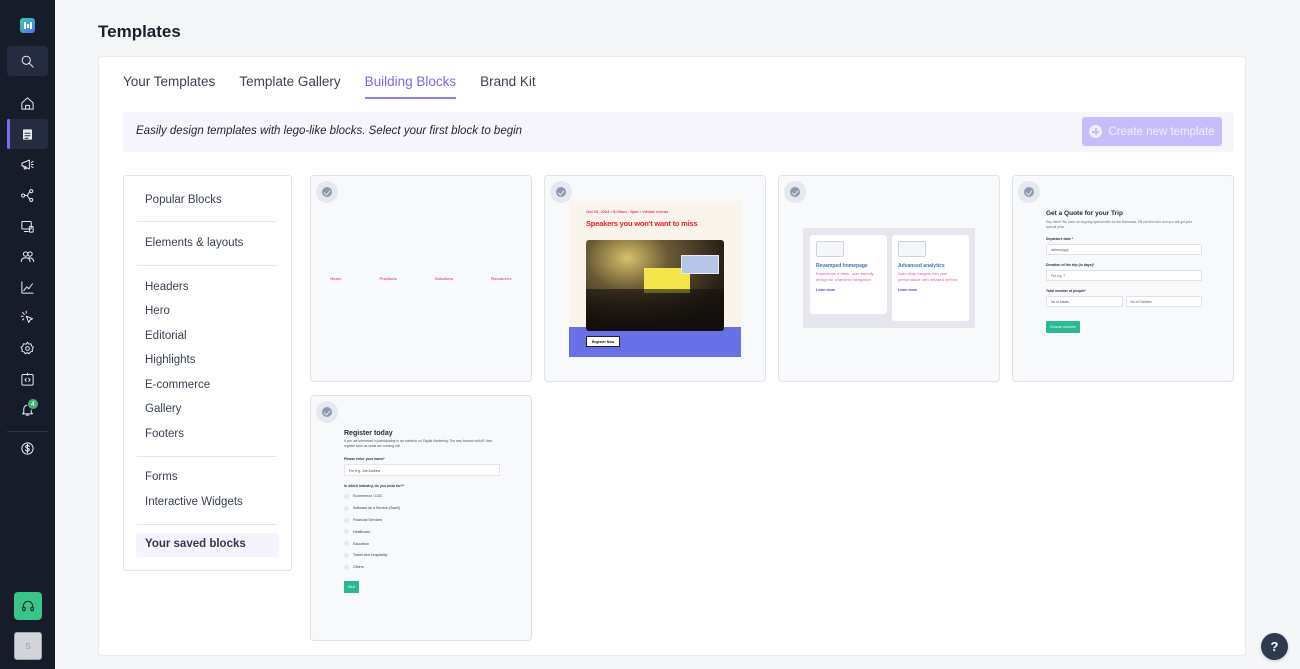 The width and height of the screenshot is (1300, 669). What do you see at coordinates (1163, 302) in the screenshot?
I see `children-select-preview: No of Children` at bounding box center [1163, 302].